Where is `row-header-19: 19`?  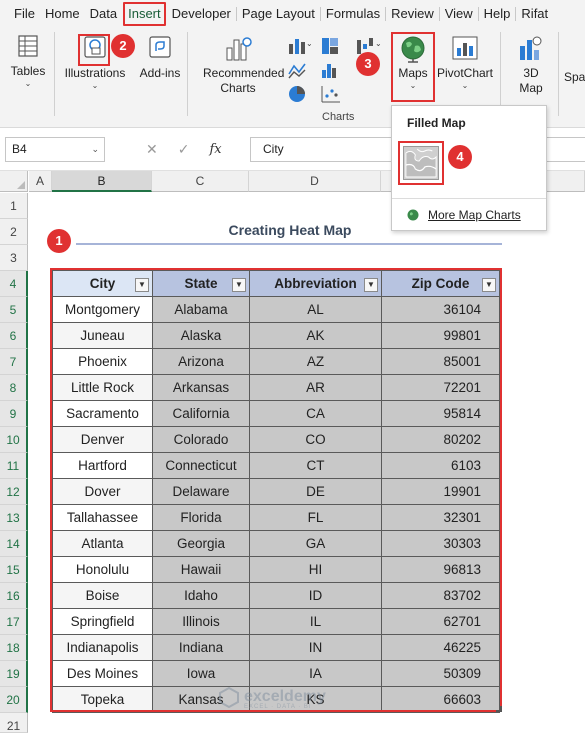
row-header-19: 19 is located at coordinates (14, 674).